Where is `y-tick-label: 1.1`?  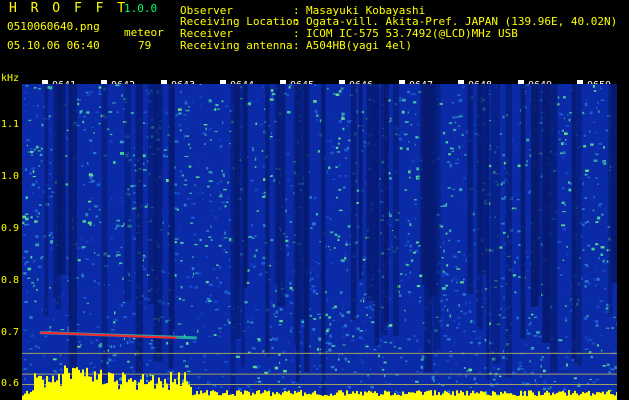 y-tick-label: 1.1 is located at coordinates (10, 124).